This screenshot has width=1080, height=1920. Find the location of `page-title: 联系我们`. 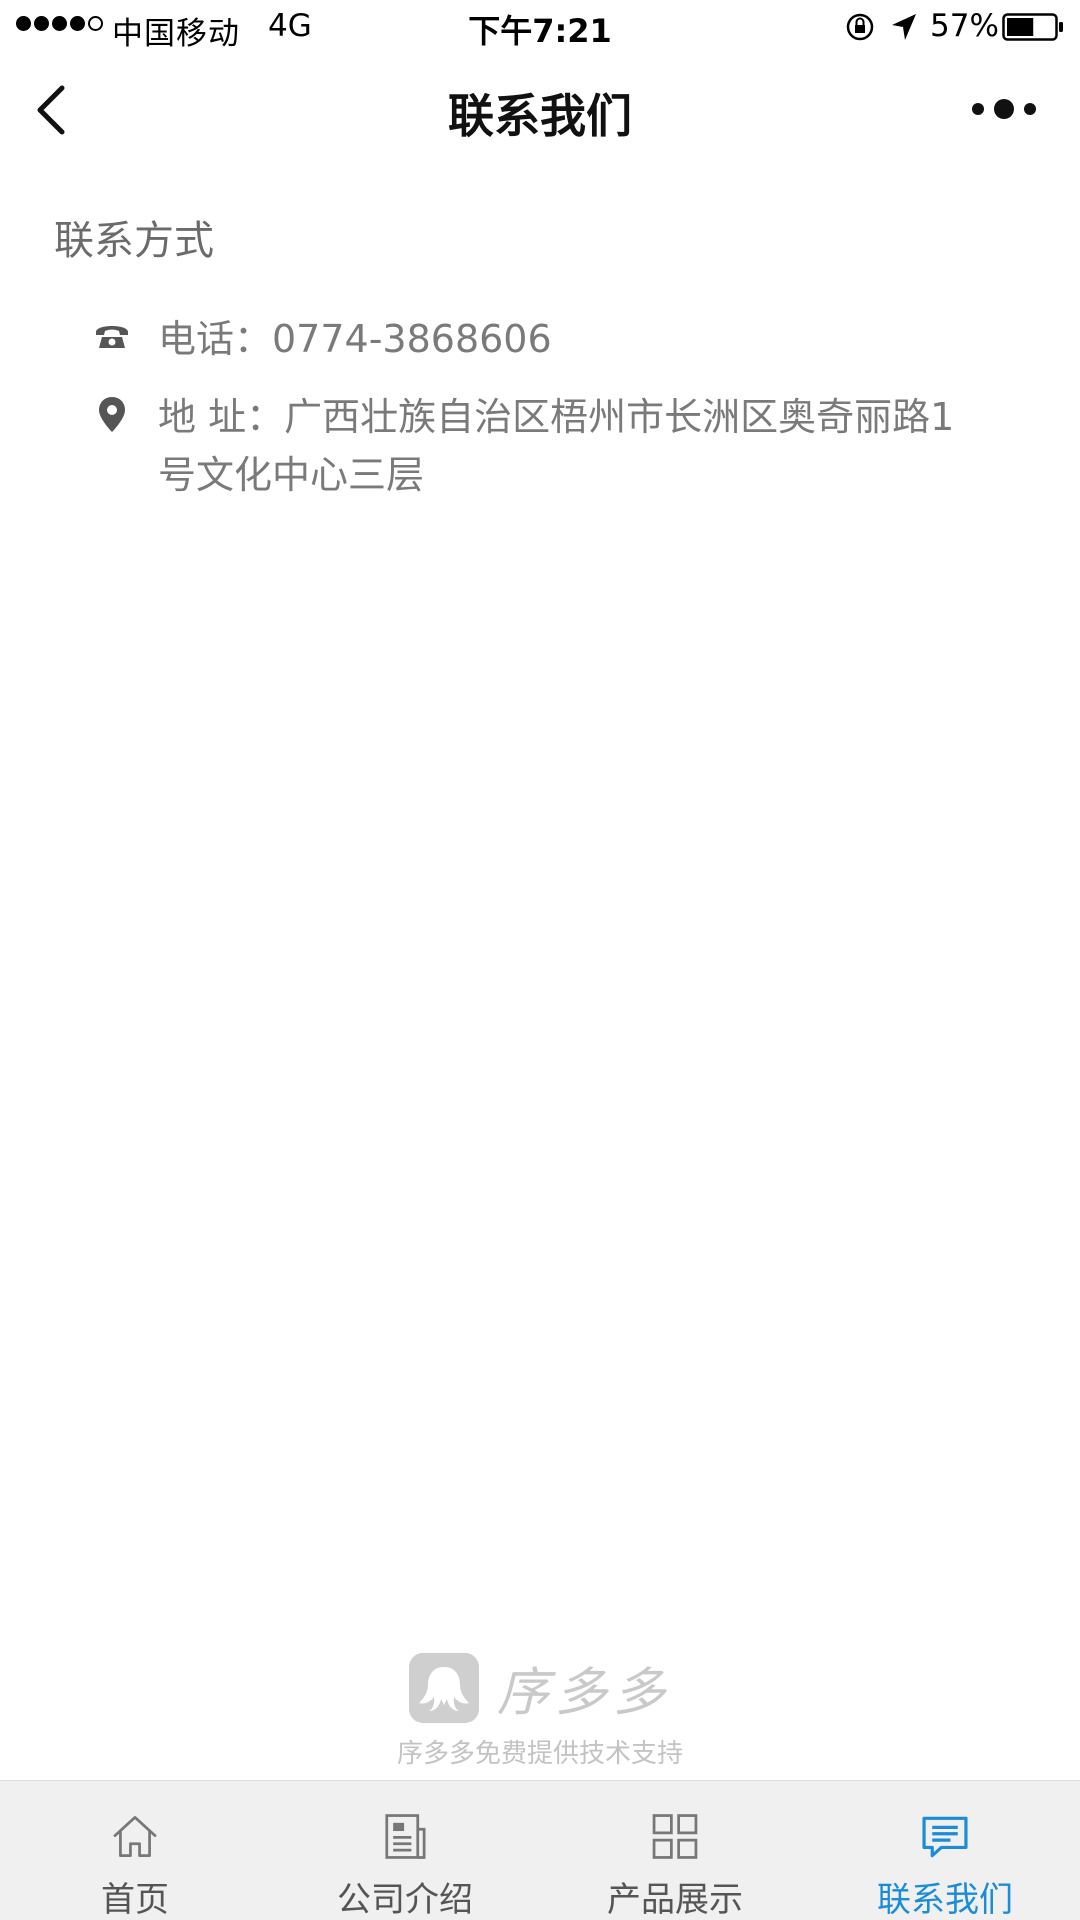

page-title: 联系我们 is located at coordinates (540, 116).